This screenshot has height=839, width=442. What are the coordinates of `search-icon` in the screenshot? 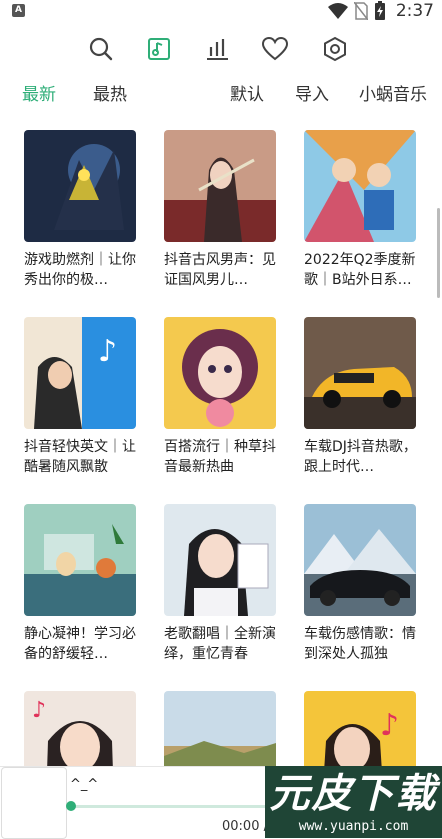 It's located at (101, 49).